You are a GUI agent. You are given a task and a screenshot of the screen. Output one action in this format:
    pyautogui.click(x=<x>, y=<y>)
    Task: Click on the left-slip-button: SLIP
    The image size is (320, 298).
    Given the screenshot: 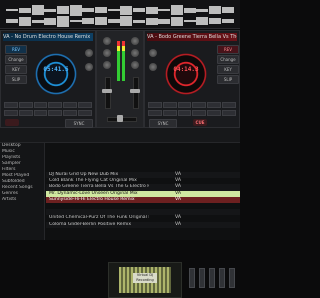 What is the action you would take?
    pyautogui.click(x=16, y=79)
    